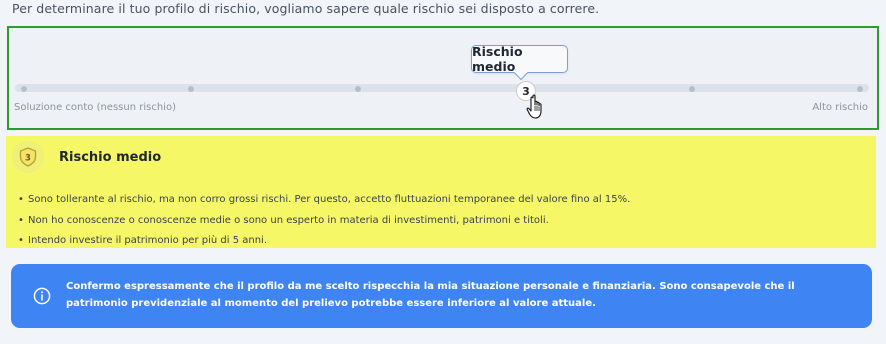  Describe the element at coordinates (42, 296) in the screenshot. I see `info-icon` at that location.